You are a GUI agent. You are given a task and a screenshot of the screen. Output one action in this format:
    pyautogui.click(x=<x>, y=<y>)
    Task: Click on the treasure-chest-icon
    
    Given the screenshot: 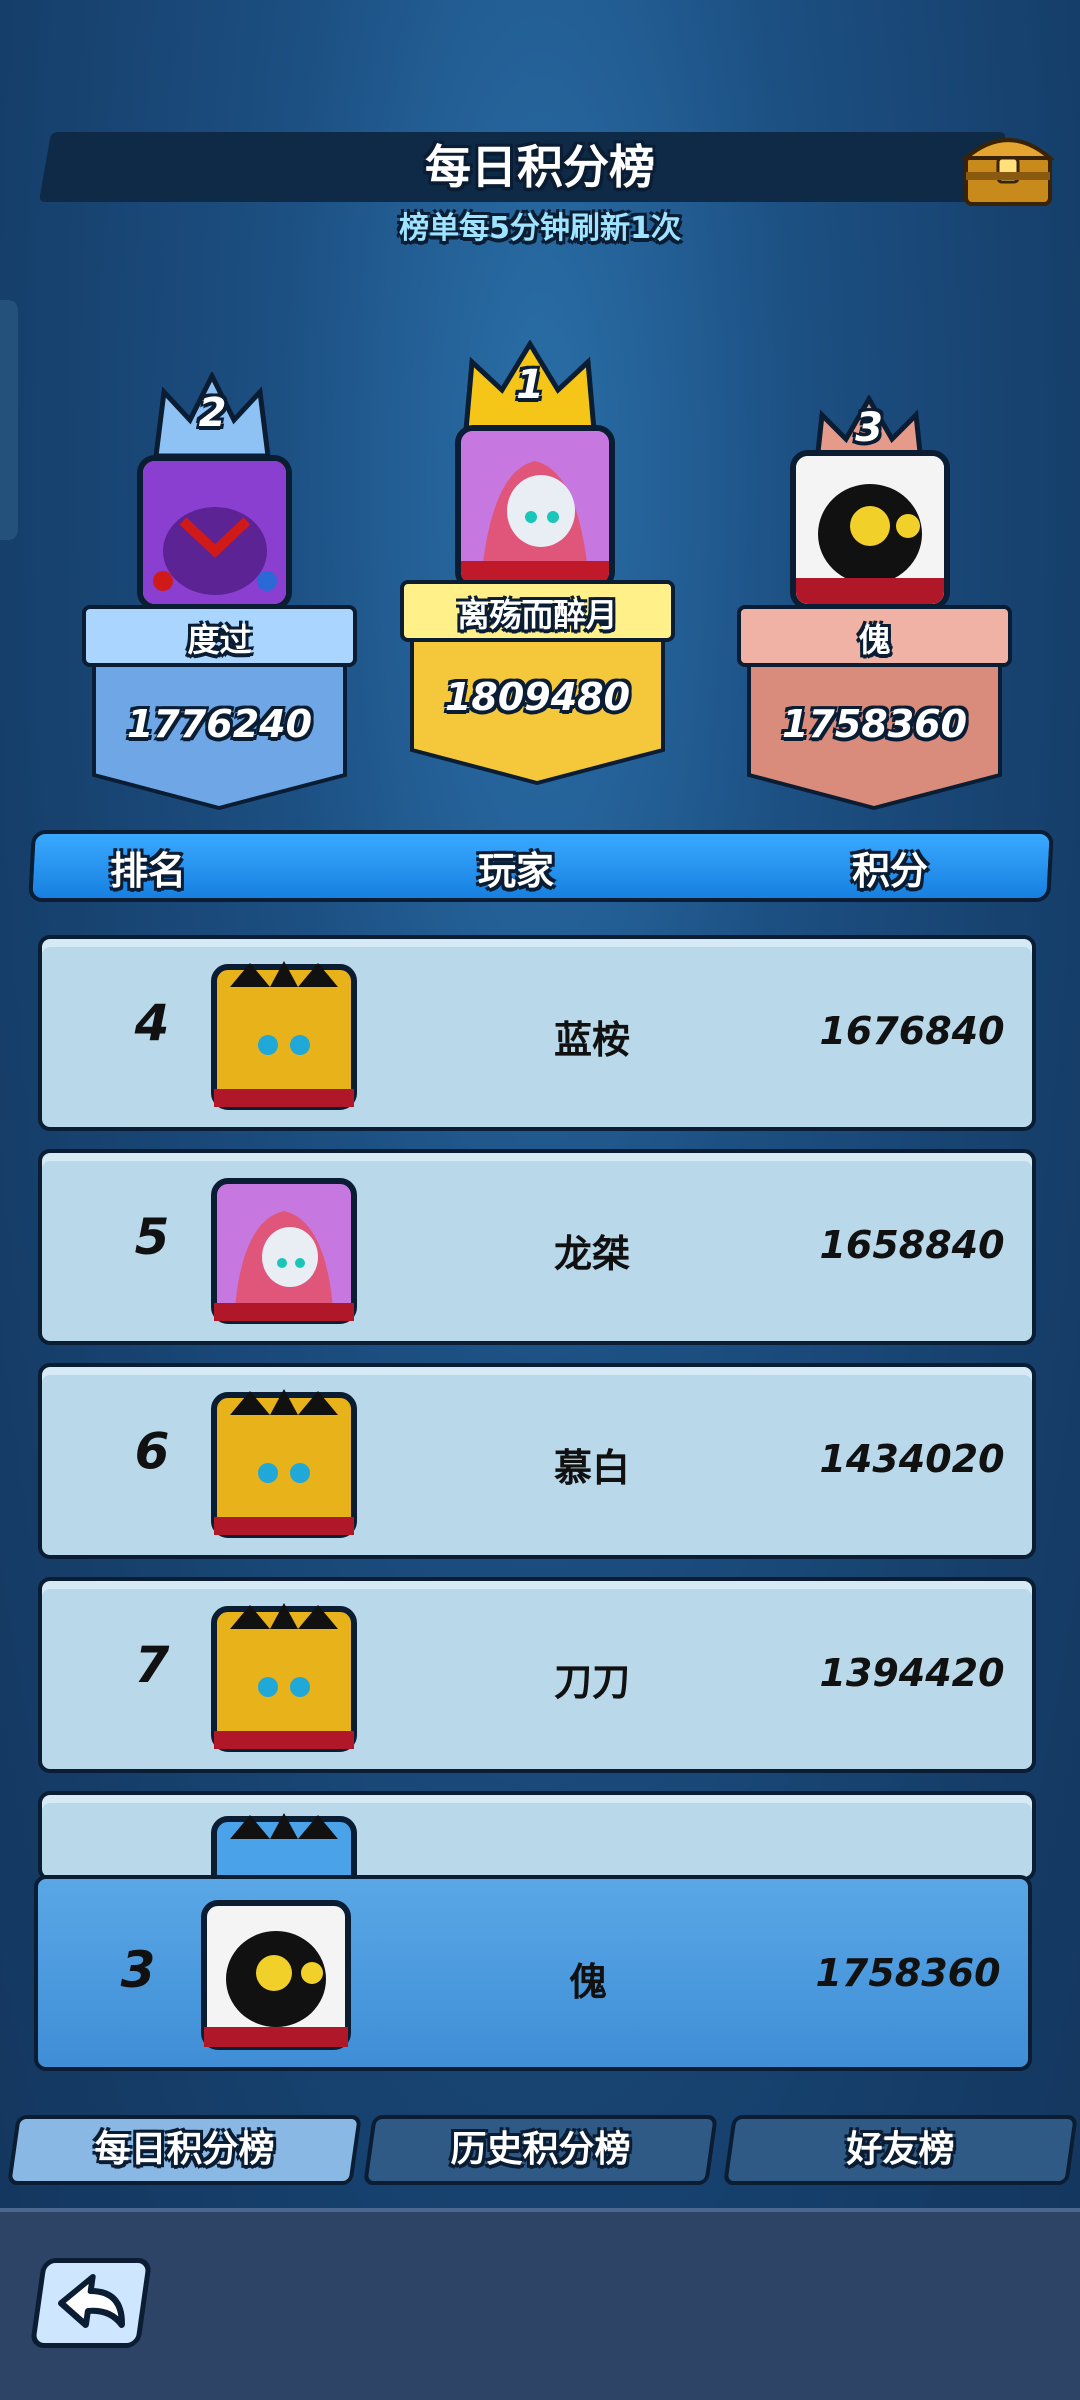 What is the action you would take?
    pyautogui.click(x=1008, y=168)
    